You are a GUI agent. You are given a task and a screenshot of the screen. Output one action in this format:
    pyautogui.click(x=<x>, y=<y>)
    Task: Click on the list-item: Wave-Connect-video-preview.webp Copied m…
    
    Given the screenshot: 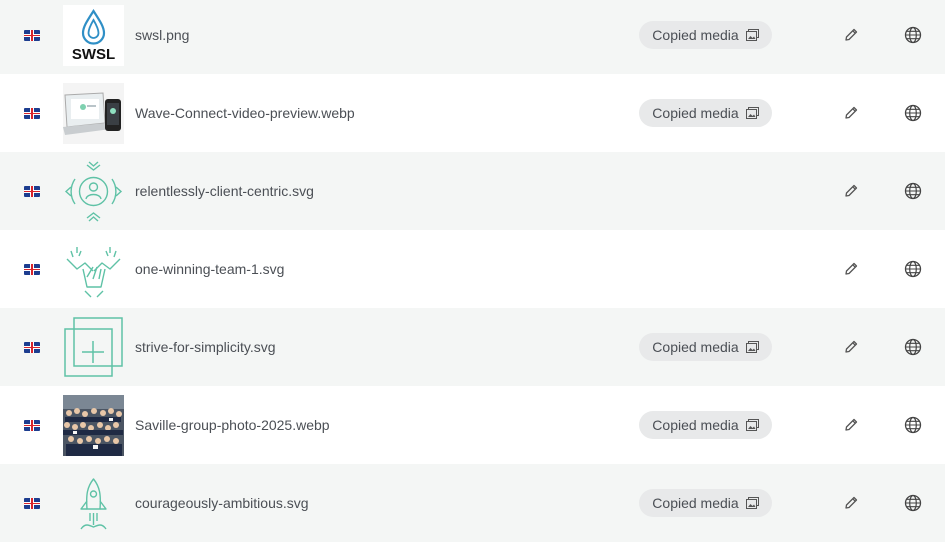 What is the action you would take?
    pyautogui.click(x=472, y=113)
    